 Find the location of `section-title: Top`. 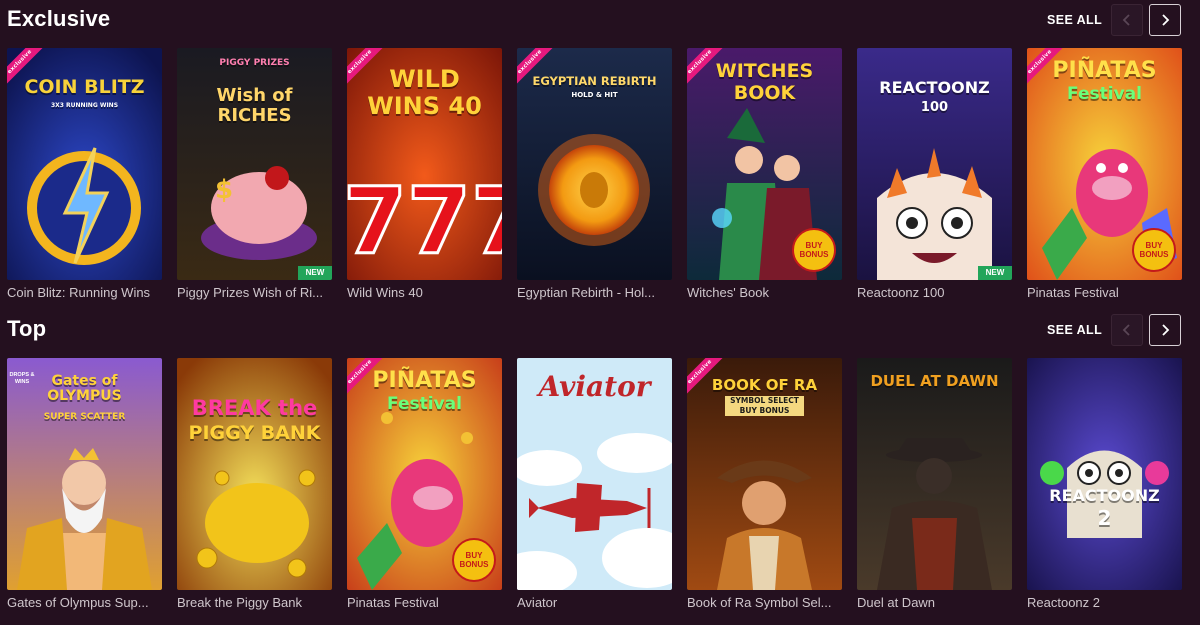

section-title: Top is located at coordinates (27, 328).